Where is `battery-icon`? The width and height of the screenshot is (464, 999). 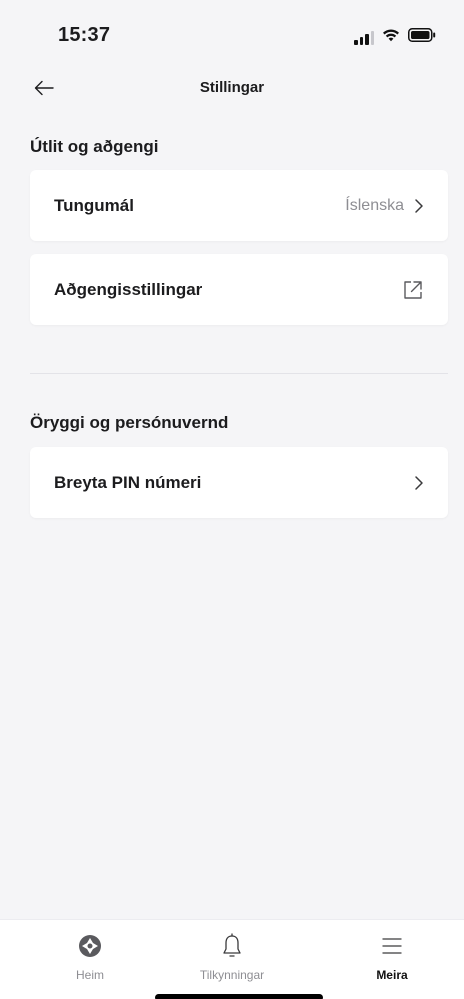 battery-icon is located at coordinates (422, 37).